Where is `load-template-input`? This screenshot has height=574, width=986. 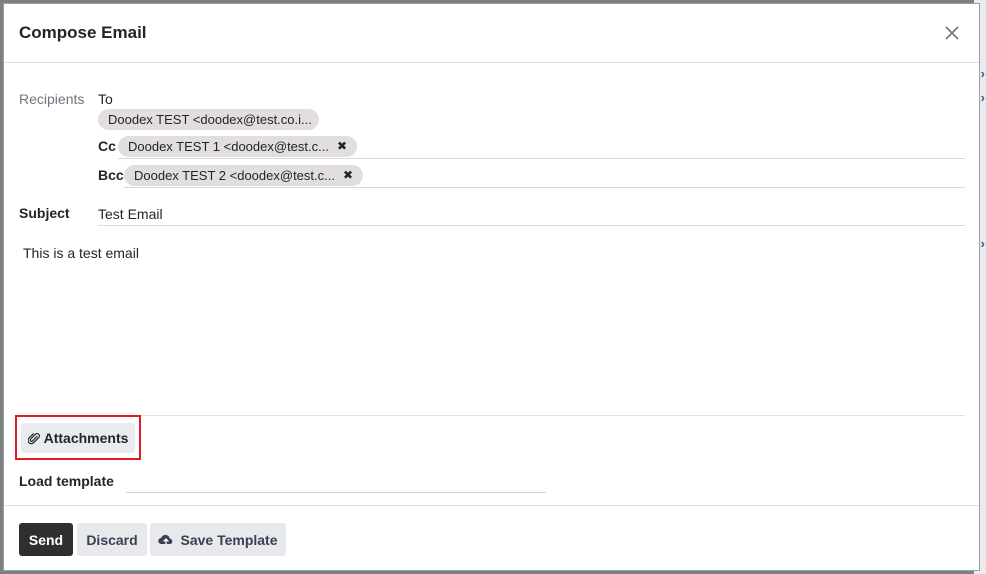 load-template-input is located at coordinates (336, 492).